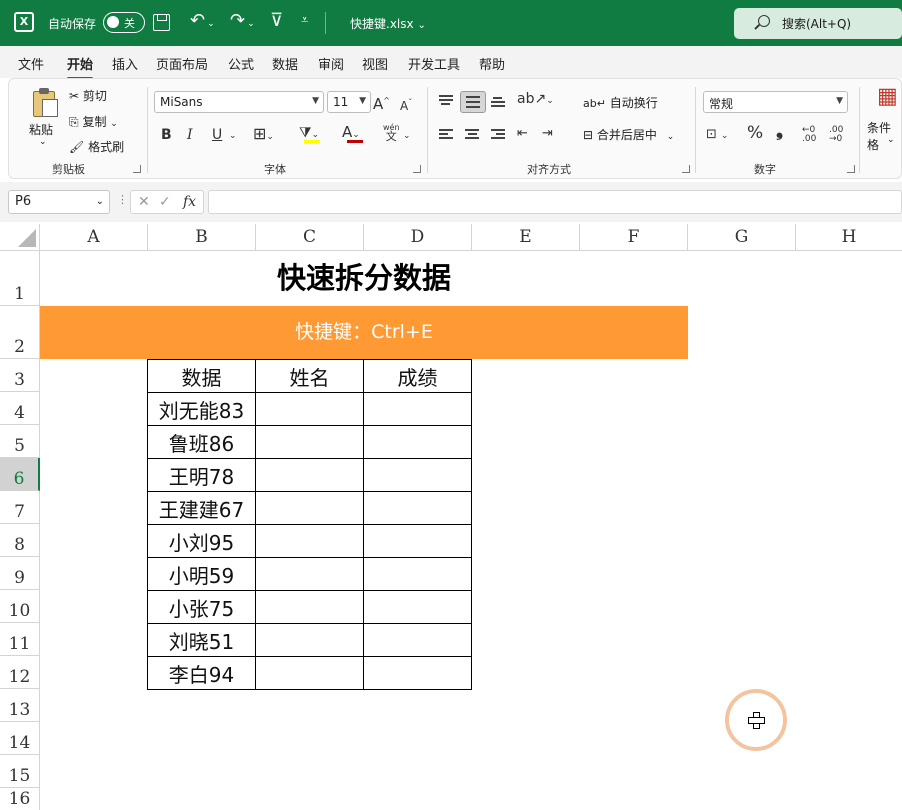 This screenshot has height=810, width=902. What do you see at coordinates (20, 672) in the screenshot?
I see `row-header-12: 12` at bounding box center [20, 672].